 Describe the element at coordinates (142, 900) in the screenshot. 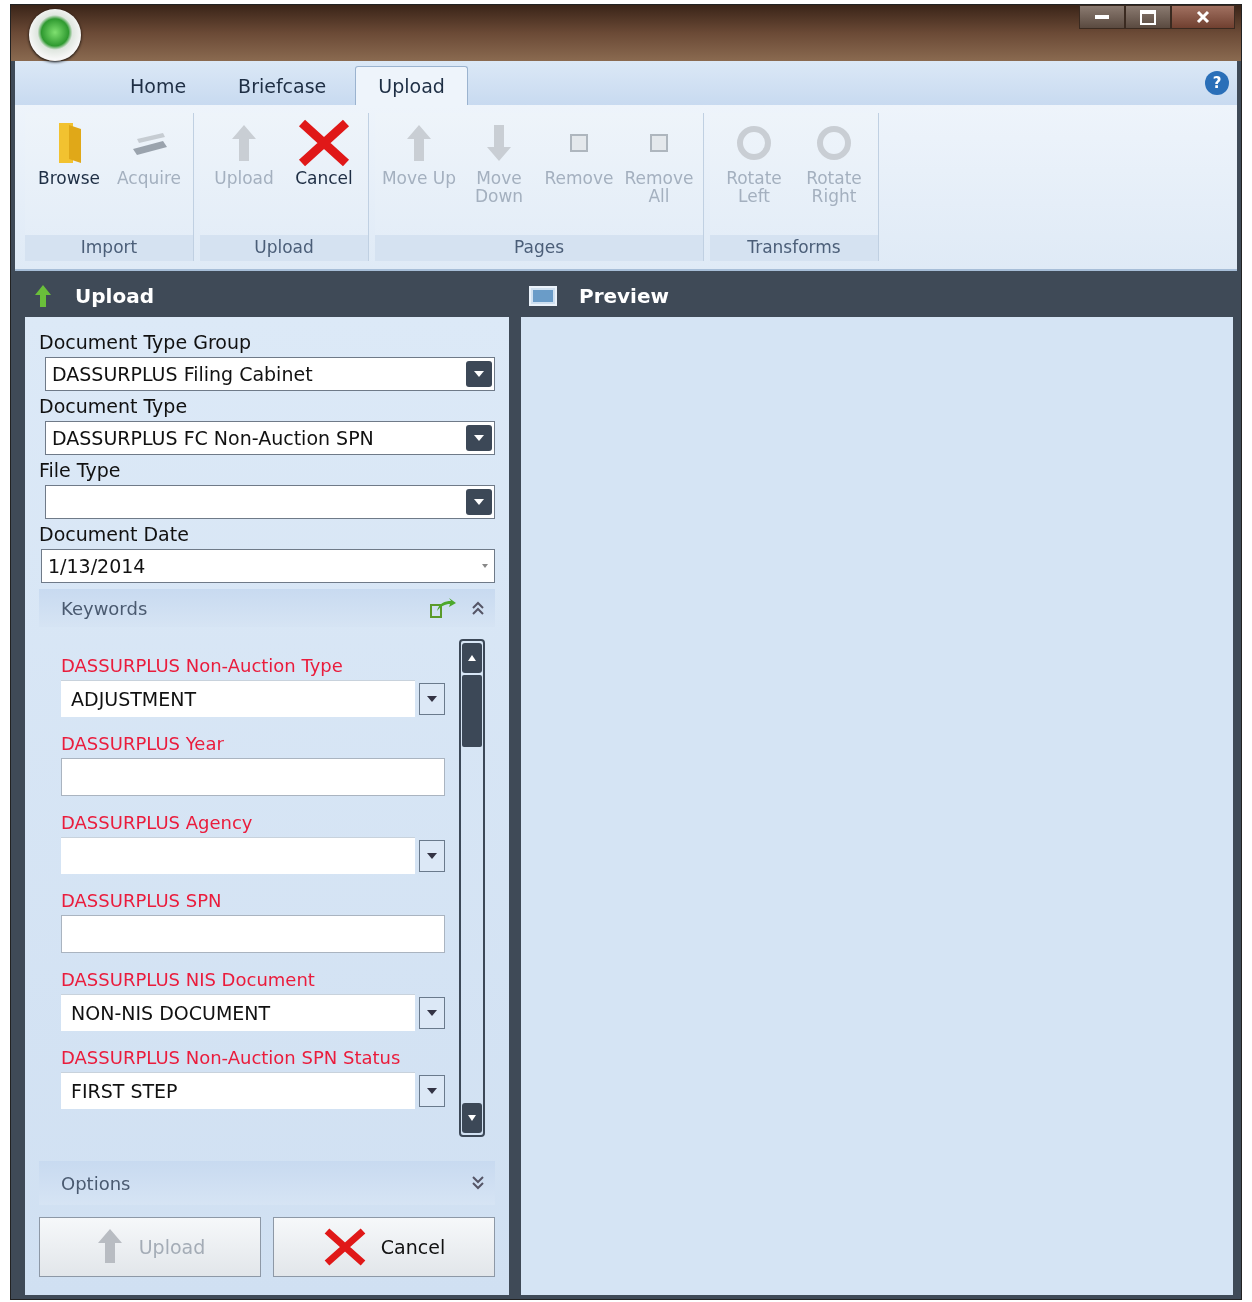

I see `keyword-label: DASSURPLUS SPN` at that location.